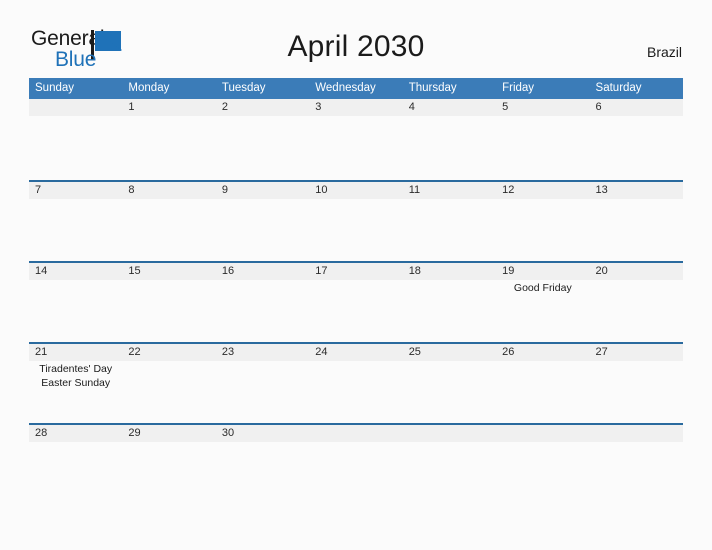 The image size is (712, 550). What do you see at coordinates (636, 139) in the screenshot?
I see `calendar-day-cell: 6` at bounding box center [636, 139].